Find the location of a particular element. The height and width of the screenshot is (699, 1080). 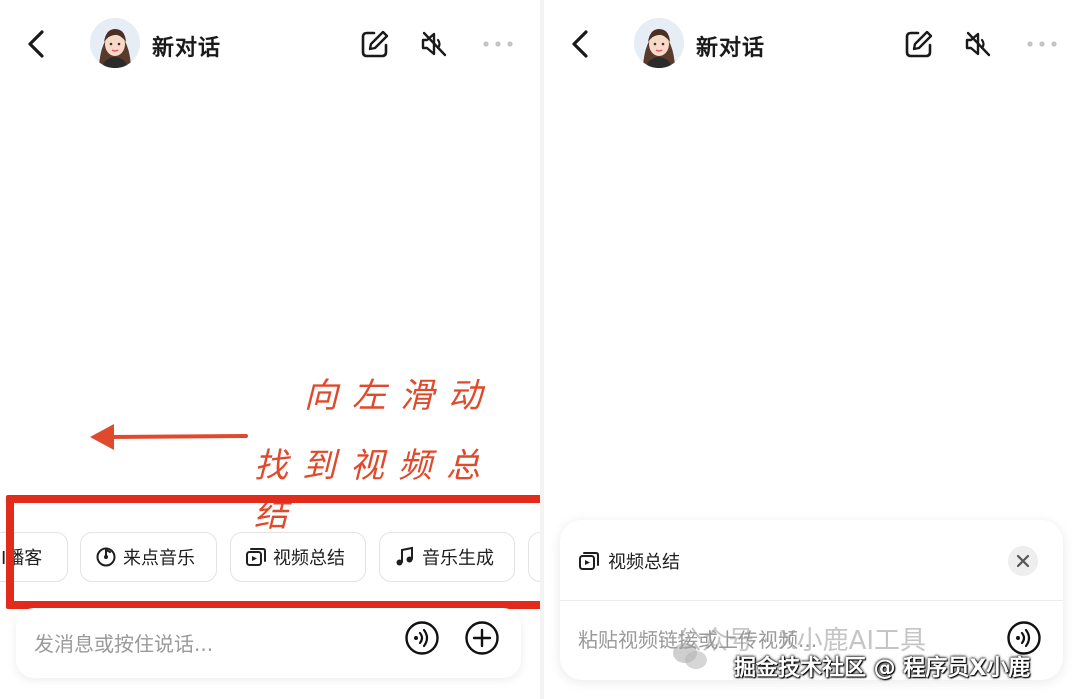

voice-input-icon is located at coordinates (422, 638).